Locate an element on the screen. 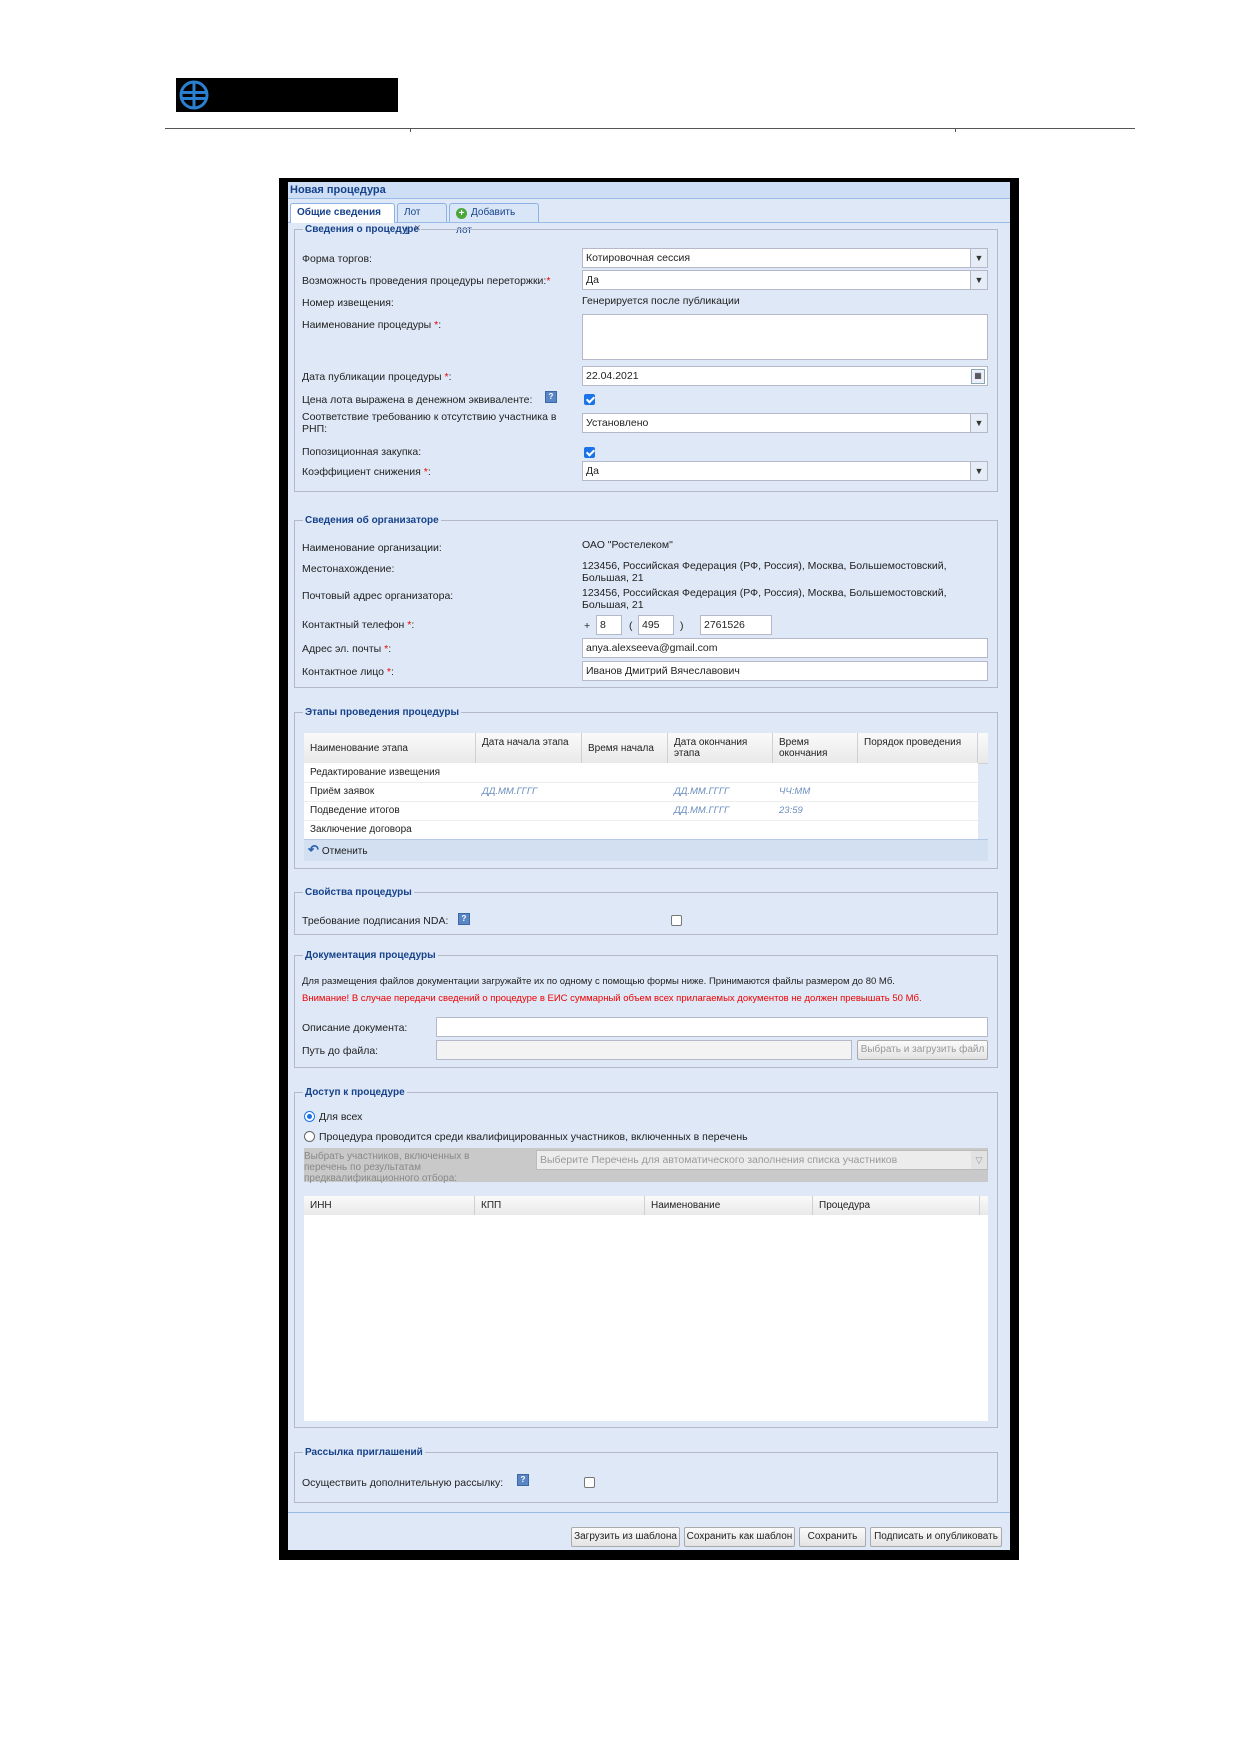 The height and width of the screenshot is (1752, 1239). notice-label: Номер извещения: is located at coordinates (348, 303).